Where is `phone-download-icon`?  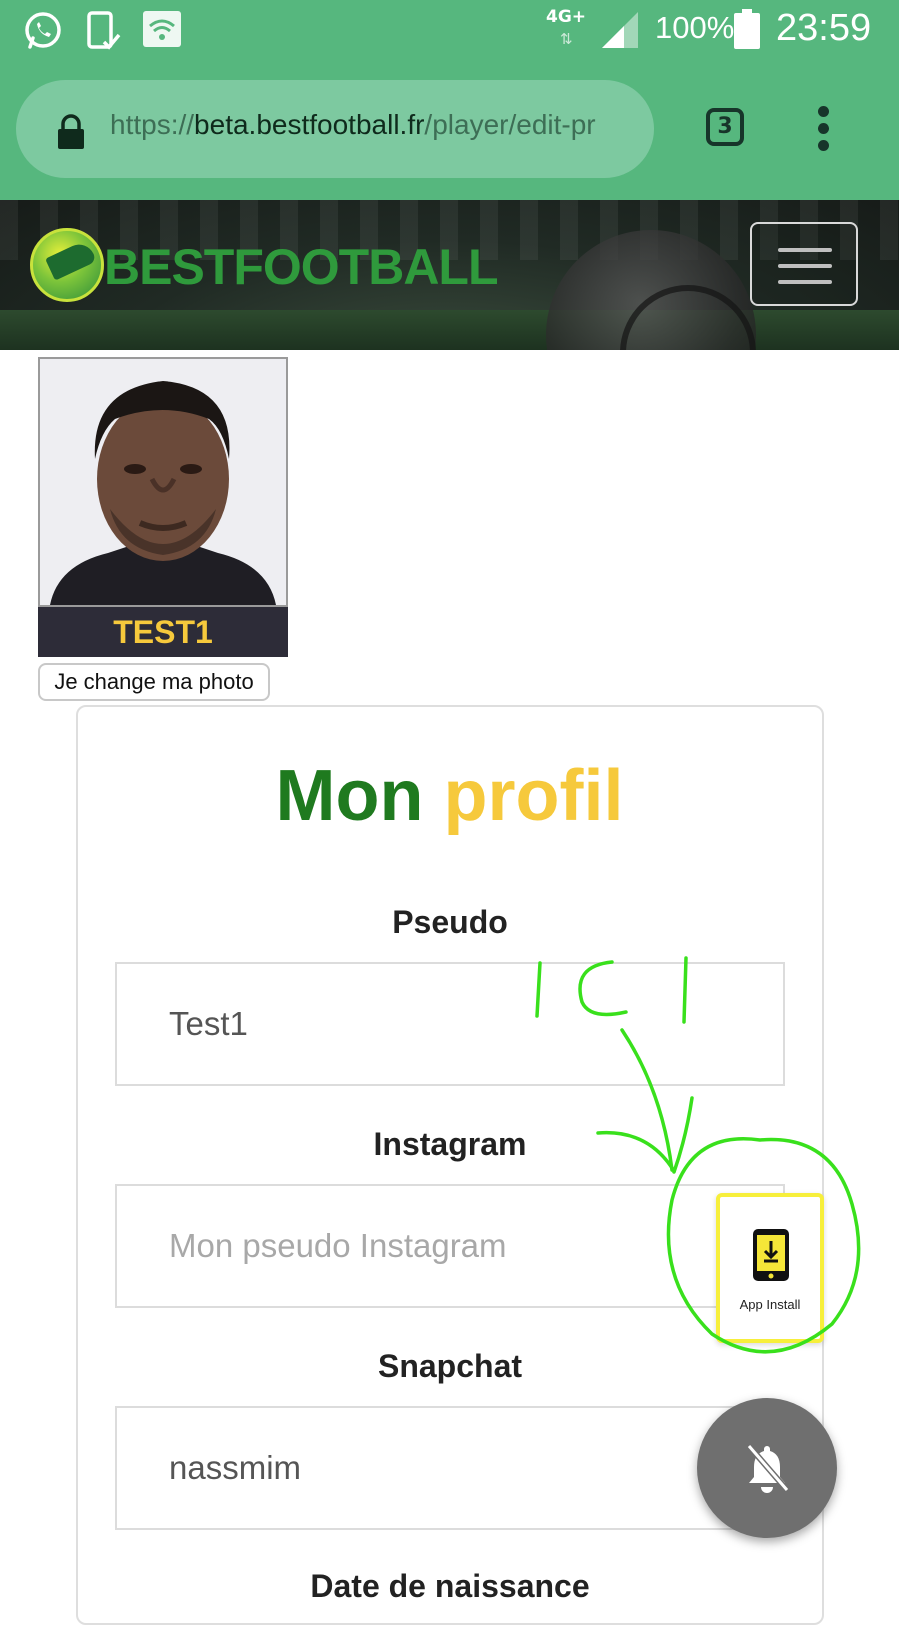
phone-download-icon is located at coordinates (771, 1255).